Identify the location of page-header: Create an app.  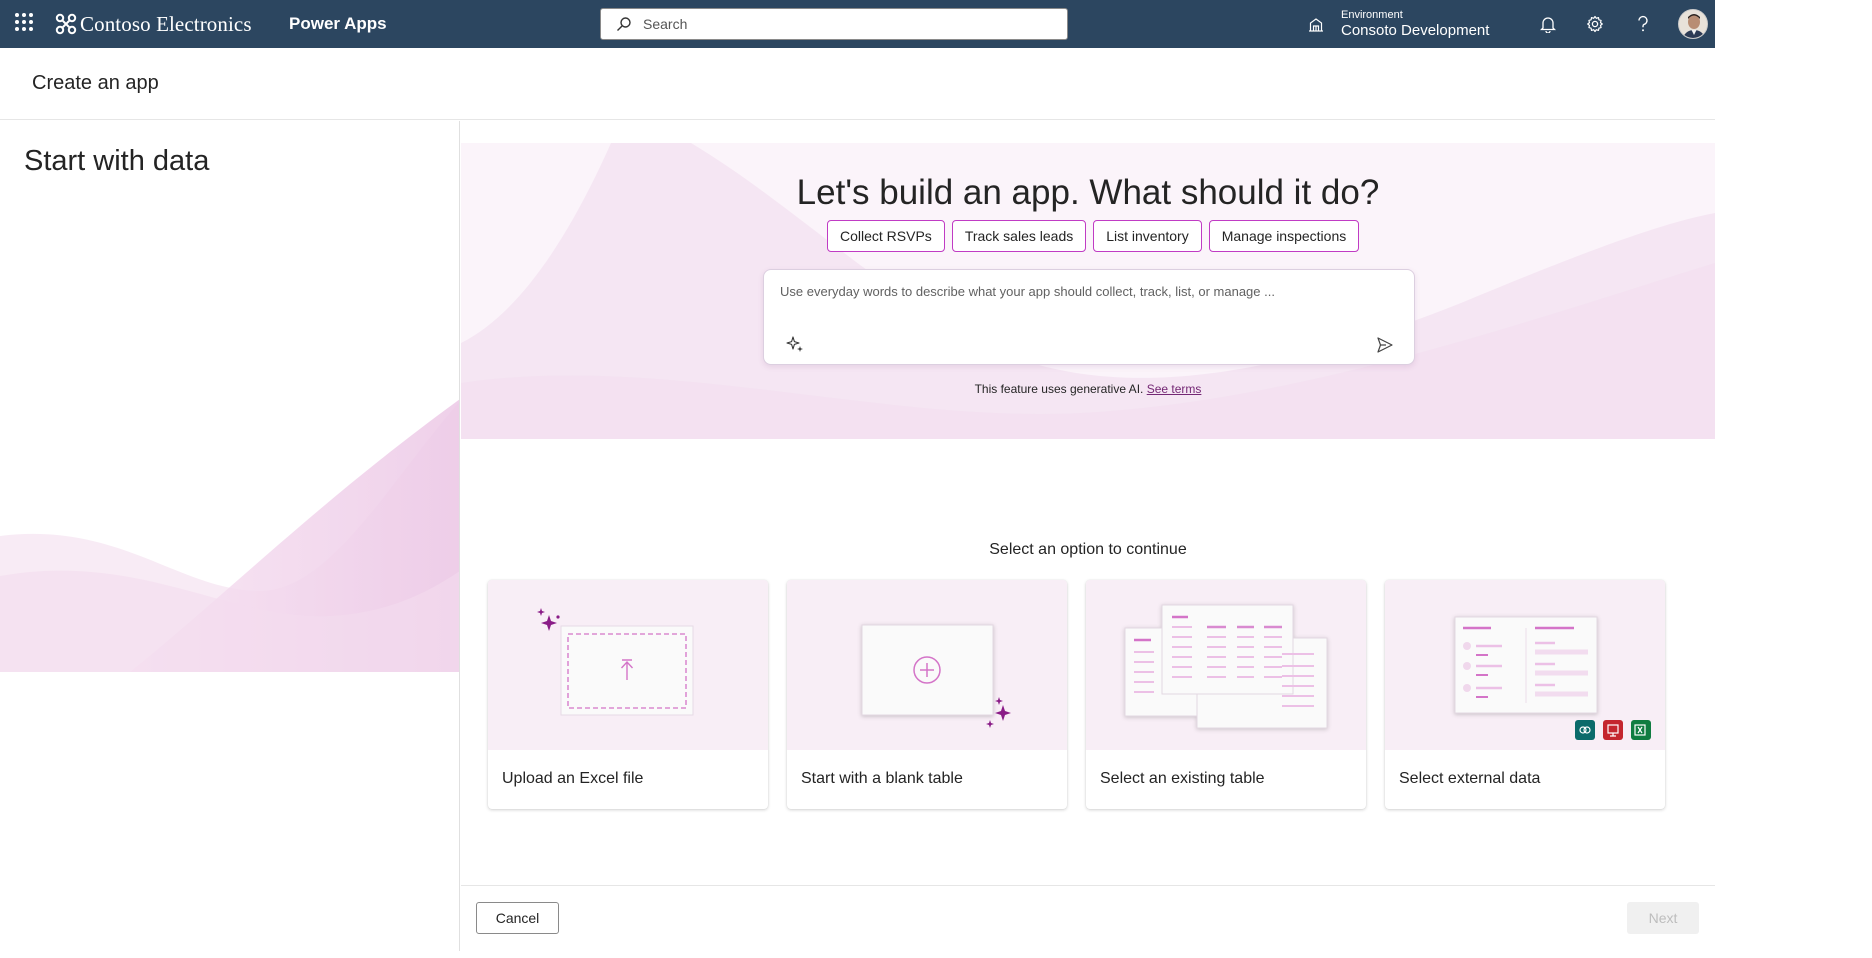
(857, 84).